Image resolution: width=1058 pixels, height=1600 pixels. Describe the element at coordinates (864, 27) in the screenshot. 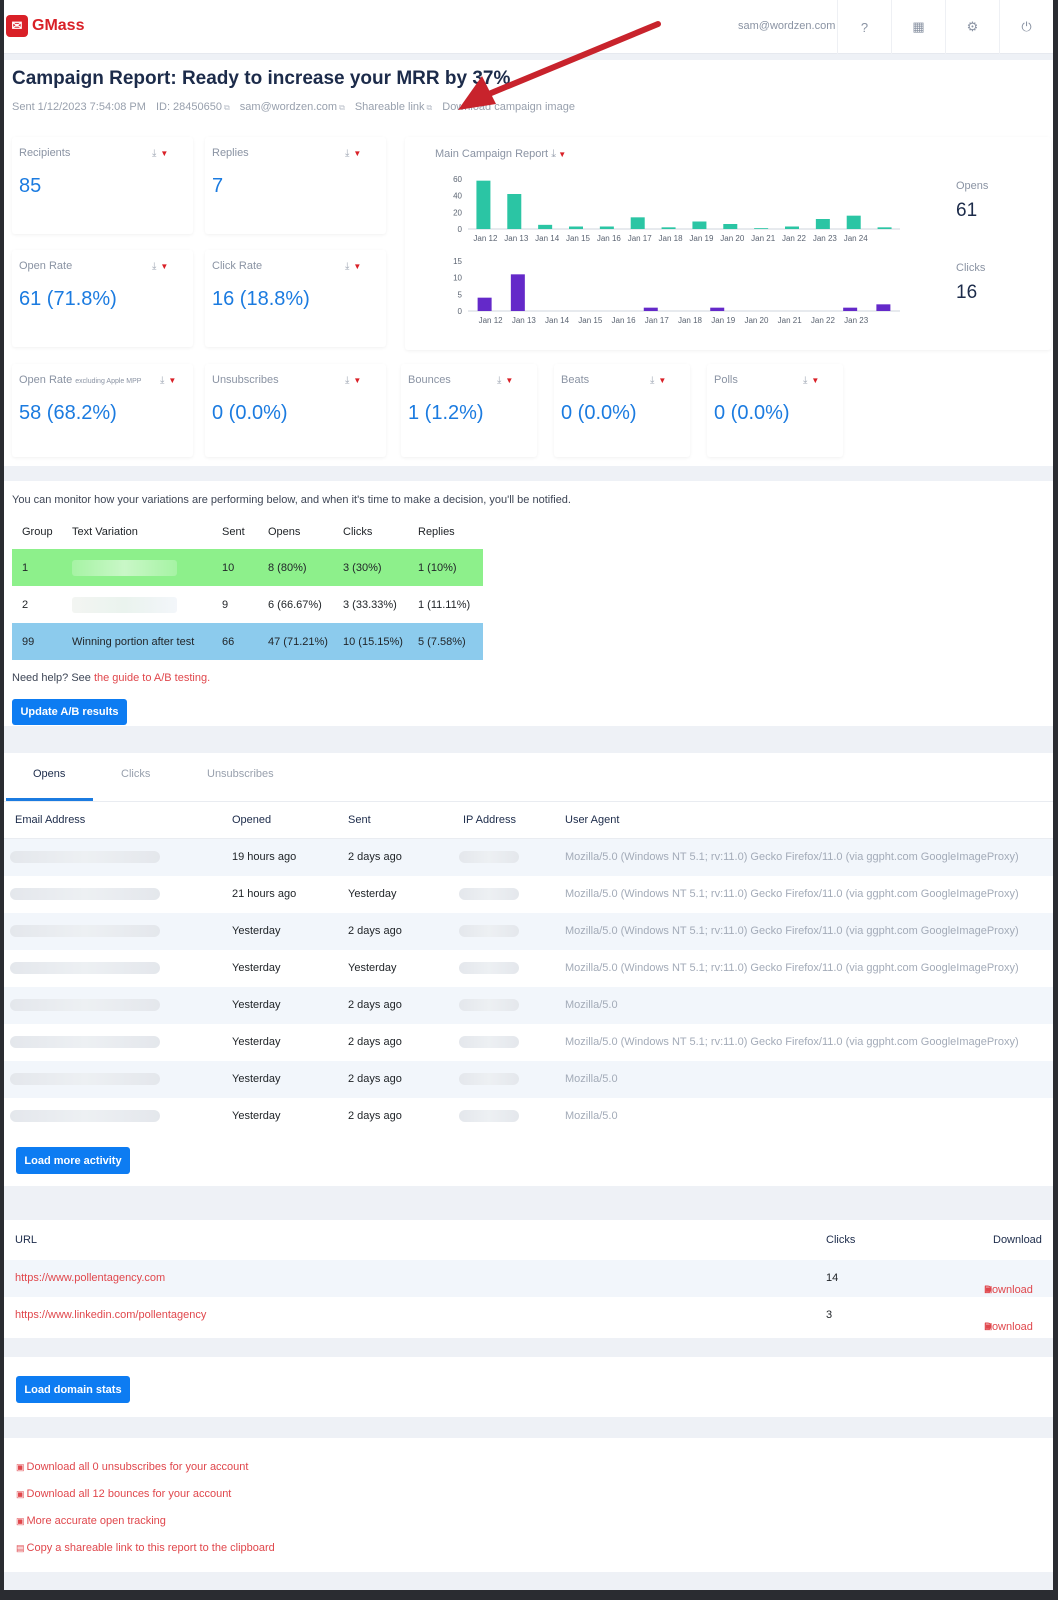

I see `help-icon: ?` at that location.